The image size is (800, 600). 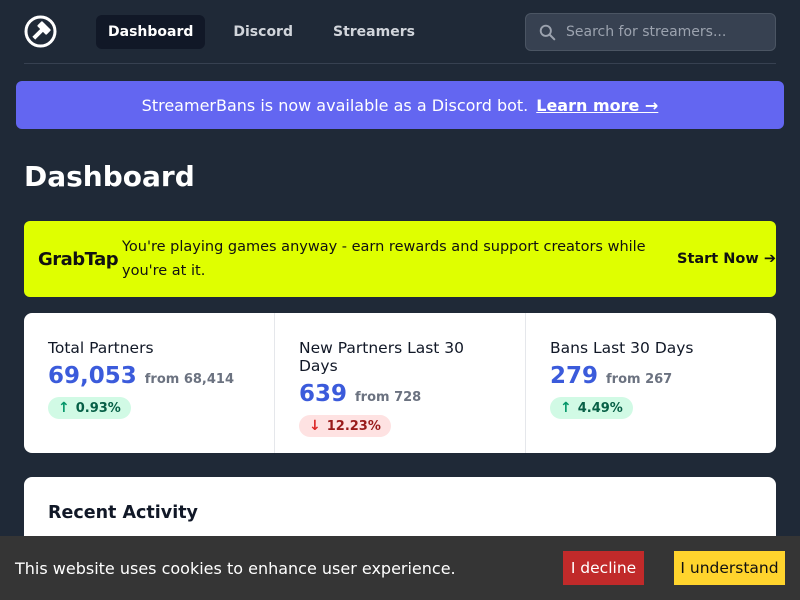 I want to click on search-icon, so click(x=547, y=32).